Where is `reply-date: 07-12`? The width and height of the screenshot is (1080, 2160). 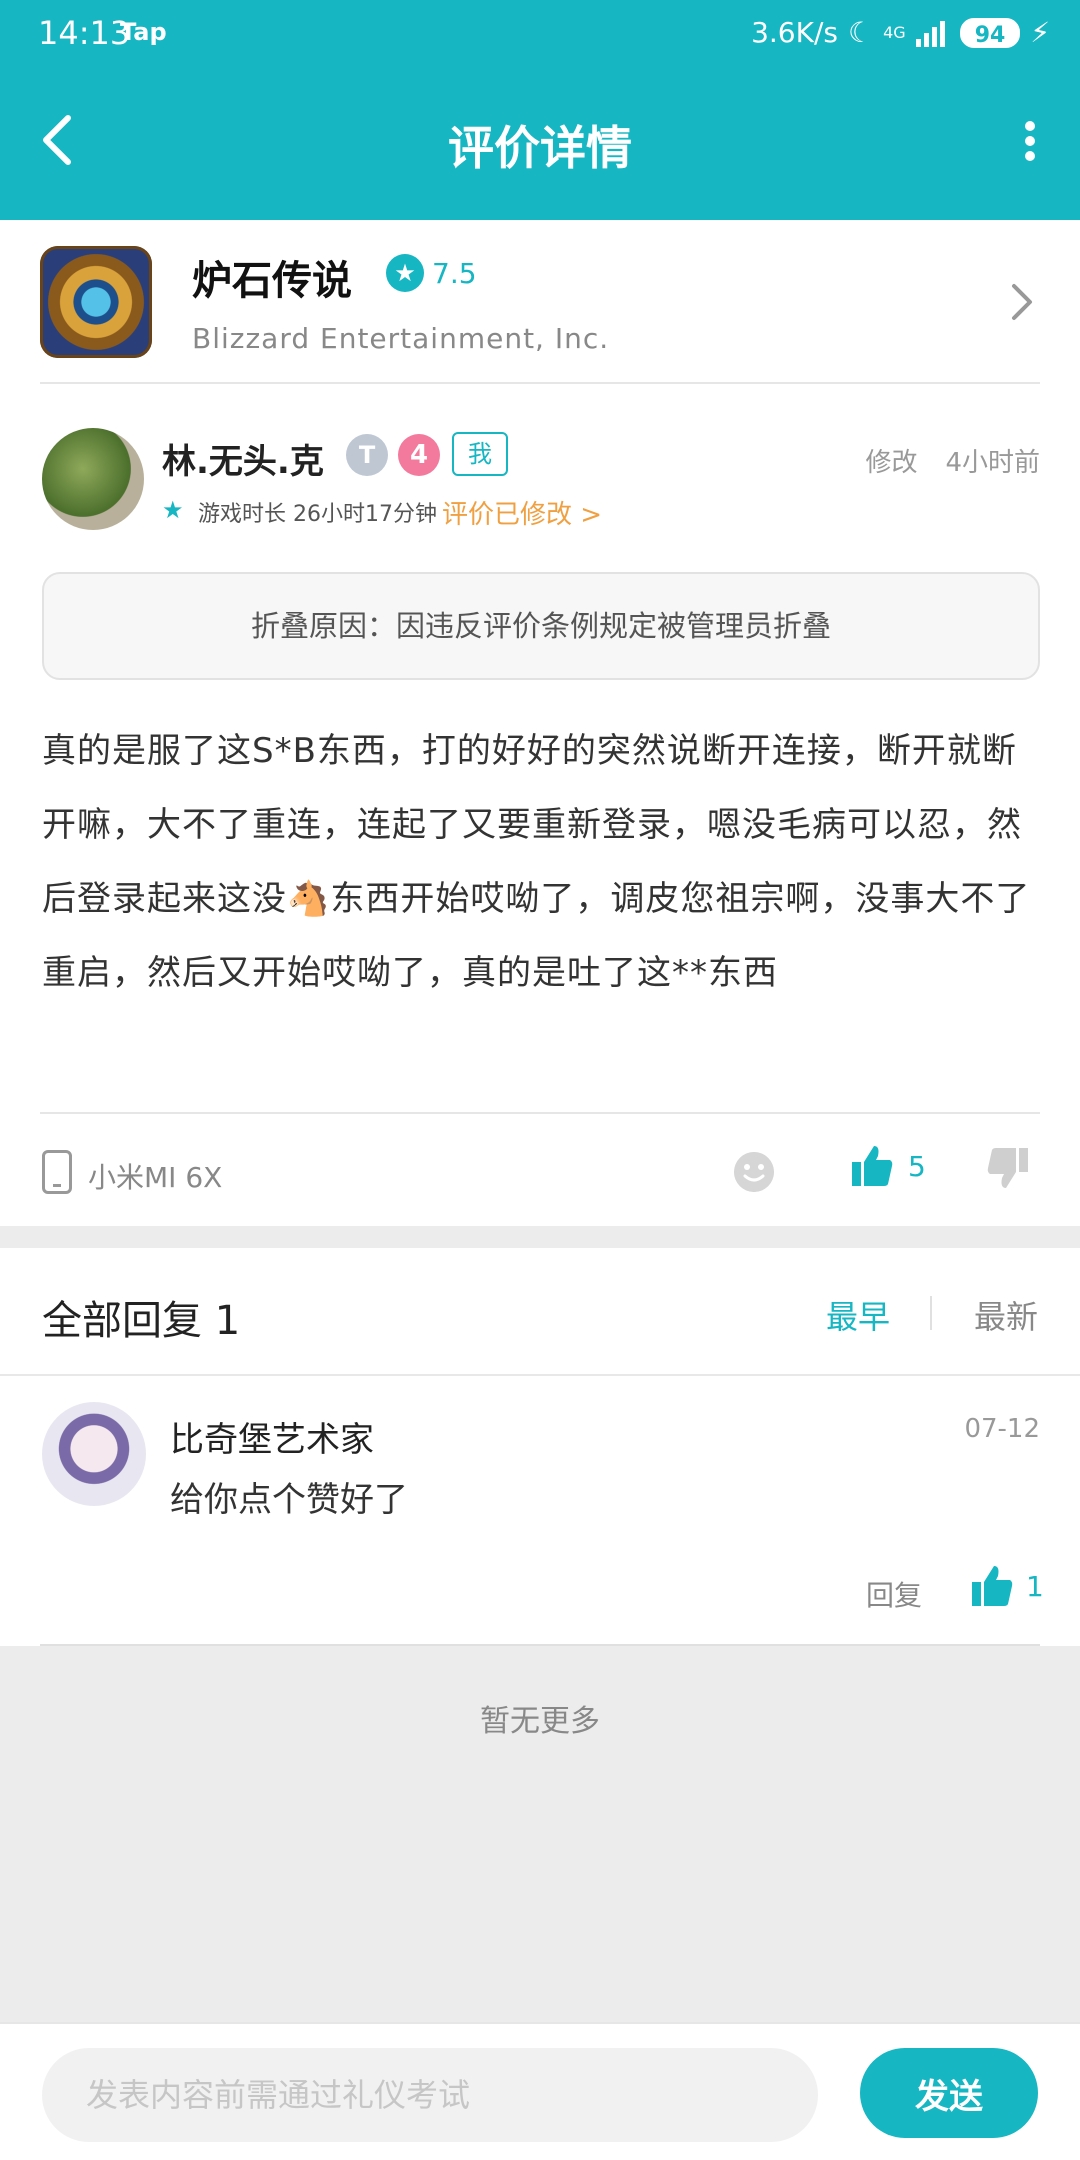 reply-date: 07-12 is located at coordinates (1002, 1429).